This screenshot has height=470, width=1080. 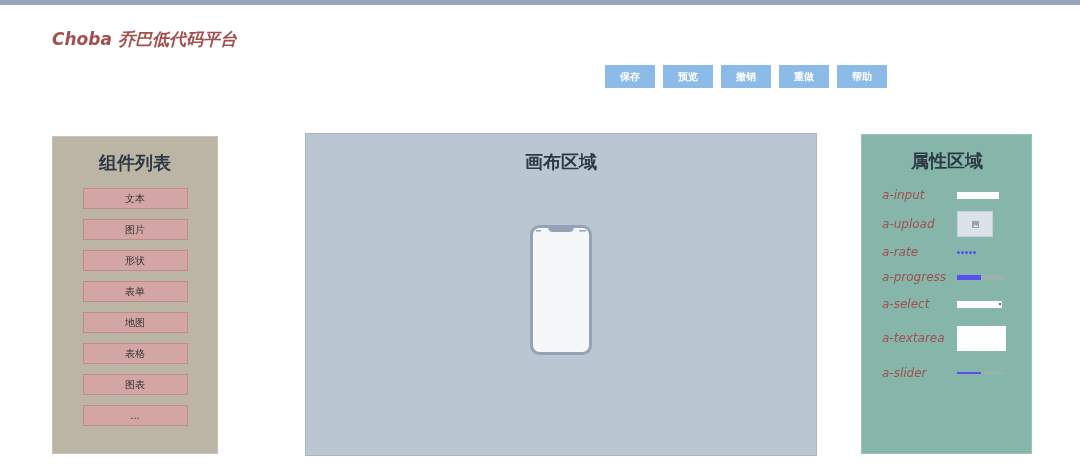 I want to click on panel-title: 组件列表, so click(x=135, y=163).